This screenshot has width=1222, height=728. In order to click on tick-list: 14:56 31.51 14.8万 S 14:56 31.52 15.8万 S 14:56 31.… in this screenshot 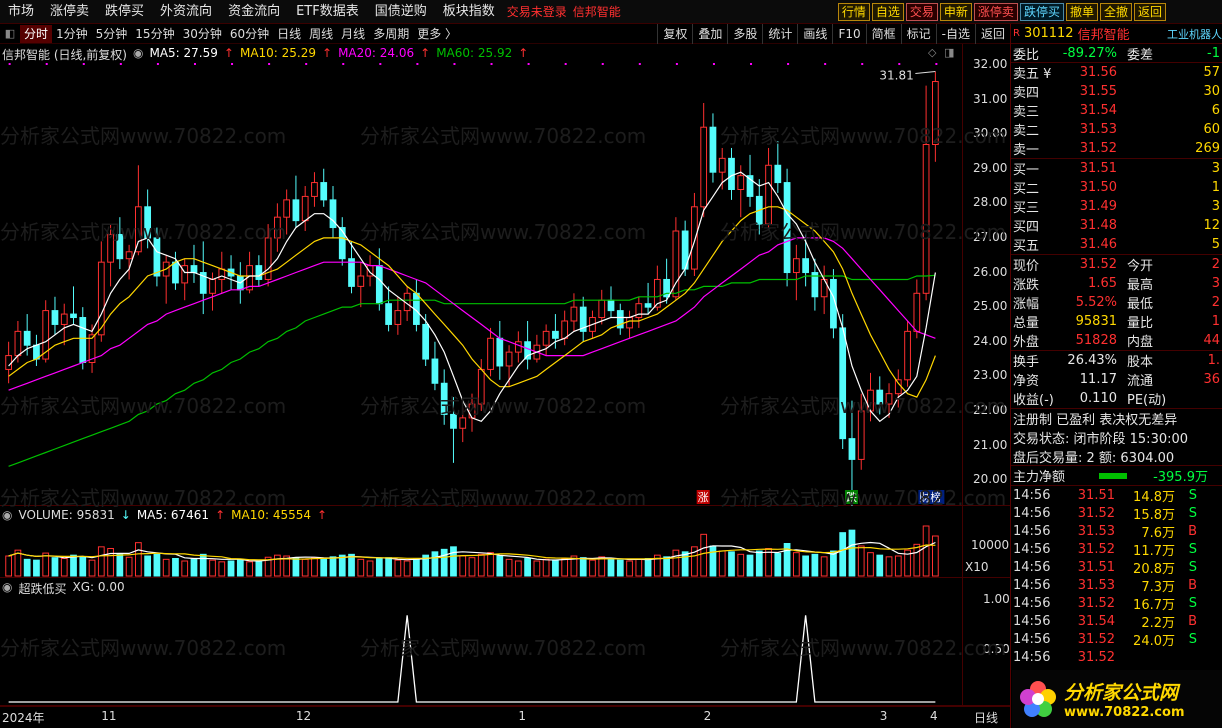, I will do `click(1116, 576)`.